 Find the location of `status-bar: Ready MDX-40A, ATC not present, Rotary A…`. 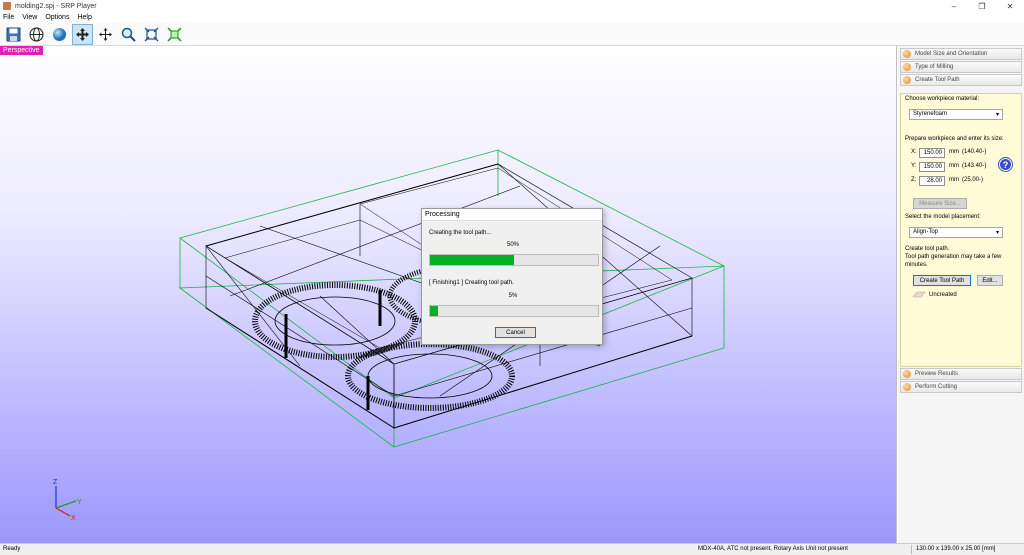

status-bar: Ready MDX-40A, ATC not present, Rotary A… is located at coordinates (512, 549).